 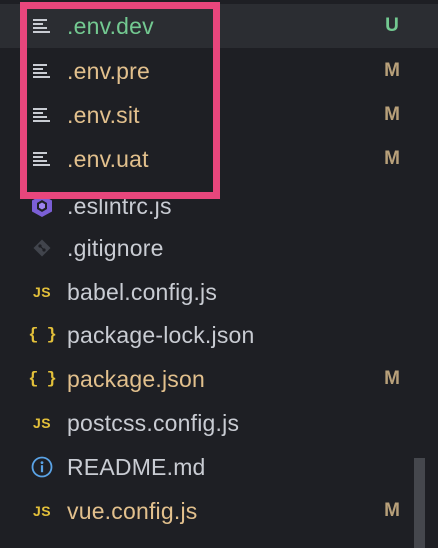 I want to click on file-name: package-lock.json, so click(x=161, y=334).